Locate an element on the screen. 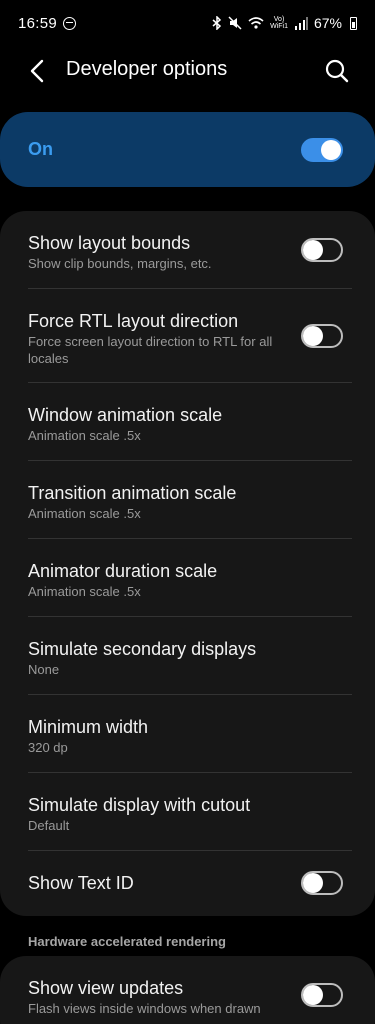  section-header-hardware: Hardware accelerated rendering is located at coordinates (127, 941).